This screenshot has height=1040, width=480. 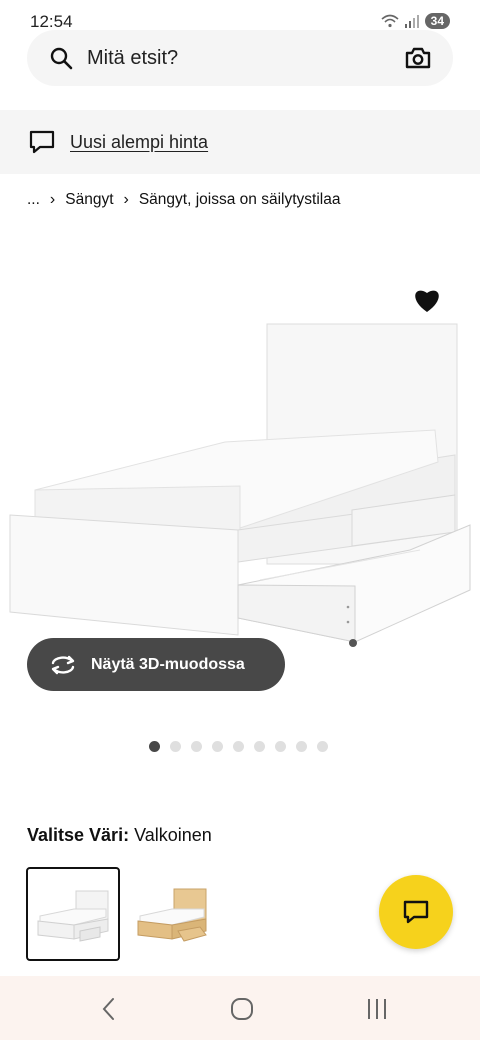 I want to click on home-icon, so click(x=242, y=1009).